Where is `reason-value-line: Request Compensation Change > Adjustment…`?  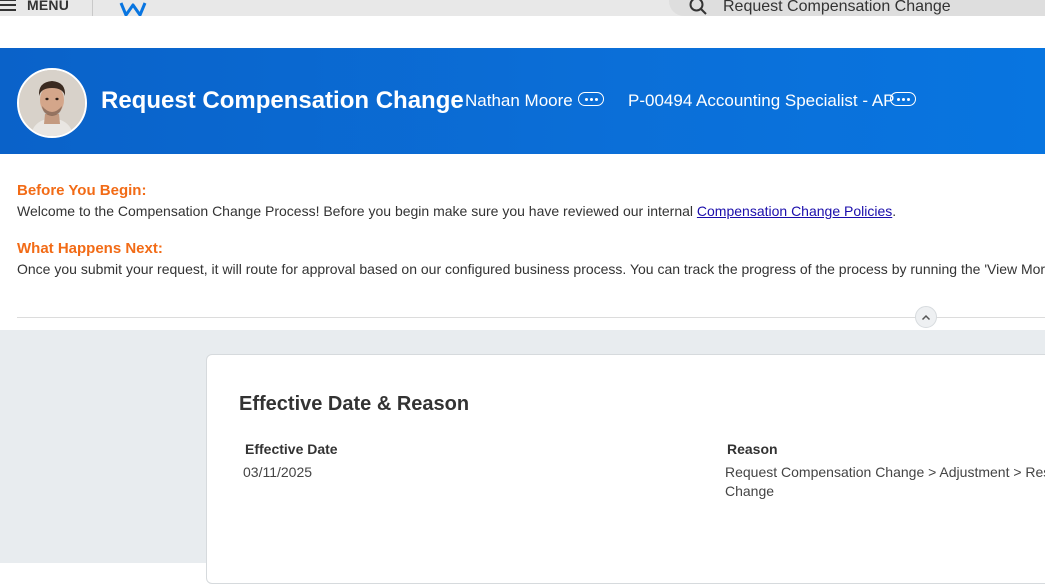
reason-value-line: Request Compensation Change > Adjustment… is located at coordinates (885, 472).